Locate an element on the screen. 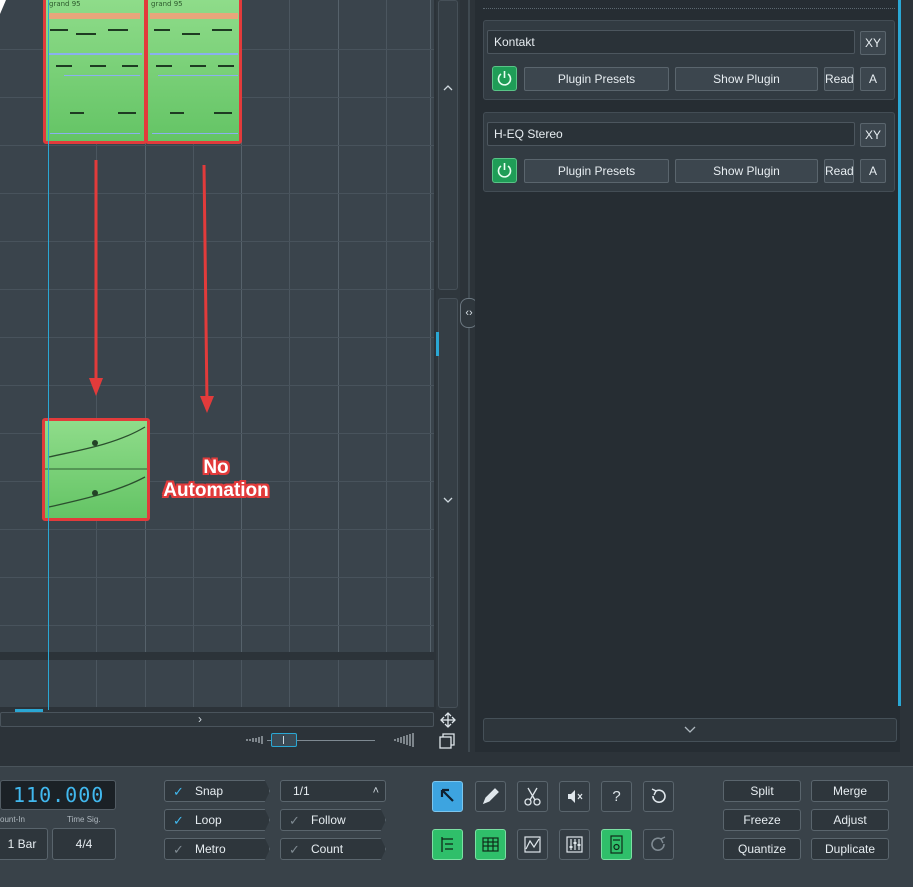 This screenshot has width=913, height=887. count-in-label: ount-In is located at coordinates (12, 819).